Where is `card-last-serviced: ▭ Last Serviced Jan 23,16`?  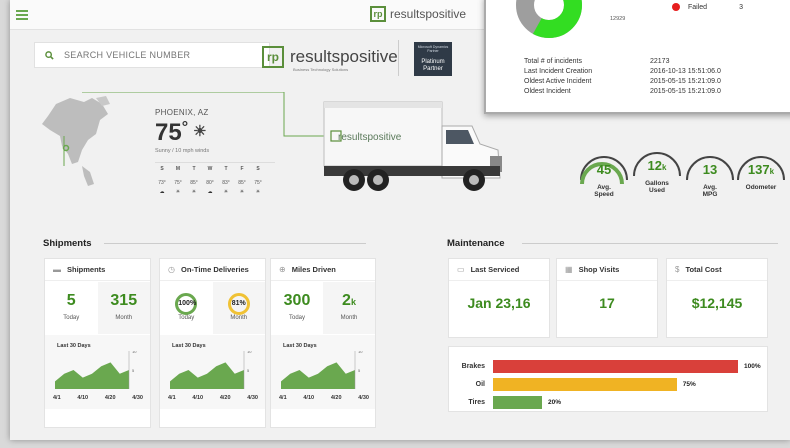
card-last-serviced: ▭ Last Serviced Jan 23,16 is located at coordinates (499, 298).